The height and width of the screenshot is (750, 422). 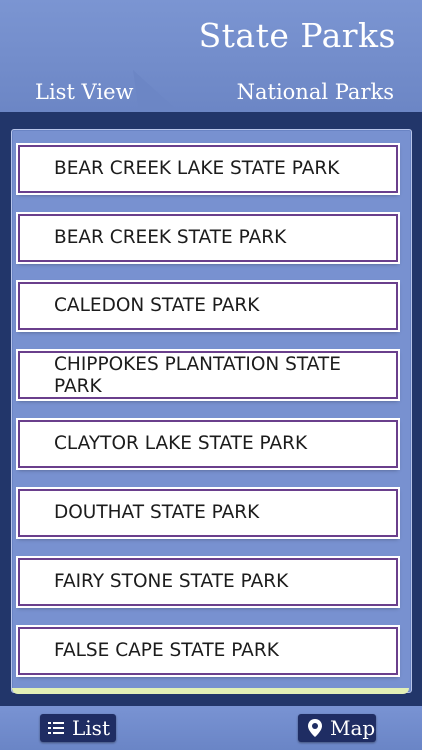 What do you see at coordinates (157, 512) in the screenshot?
I see `park-name: DOUTHAT STATE PARK` at bounding box center [157, 512].